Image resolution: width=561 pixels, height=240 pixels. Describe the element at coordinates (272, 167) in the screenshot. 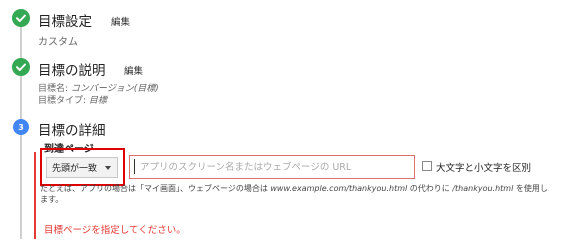

I see `destination-url-input` at that location.